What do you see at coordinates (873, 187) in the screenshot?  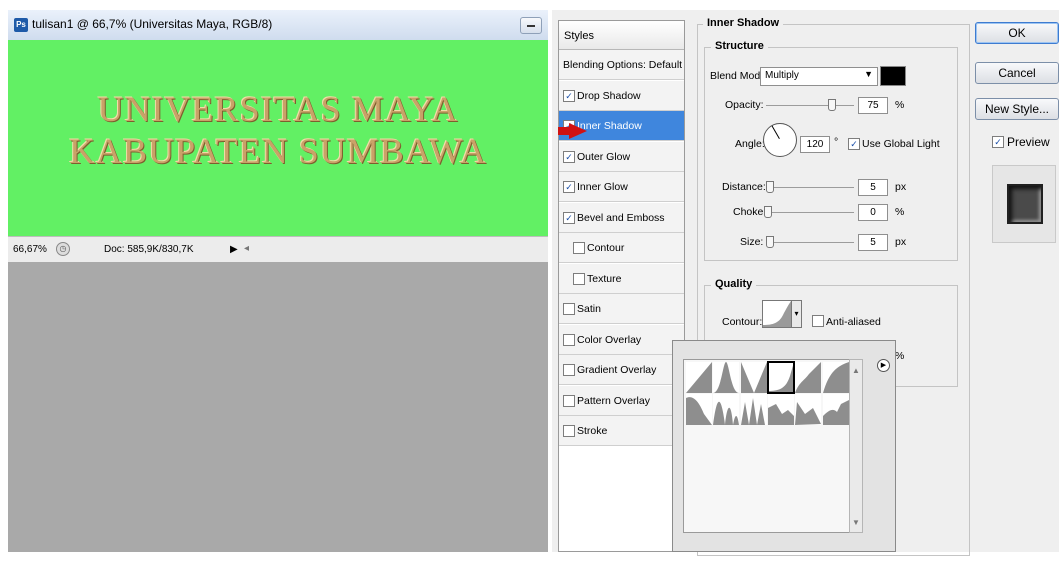 I see `distance-input: 5` at bounding box center [873, 187].